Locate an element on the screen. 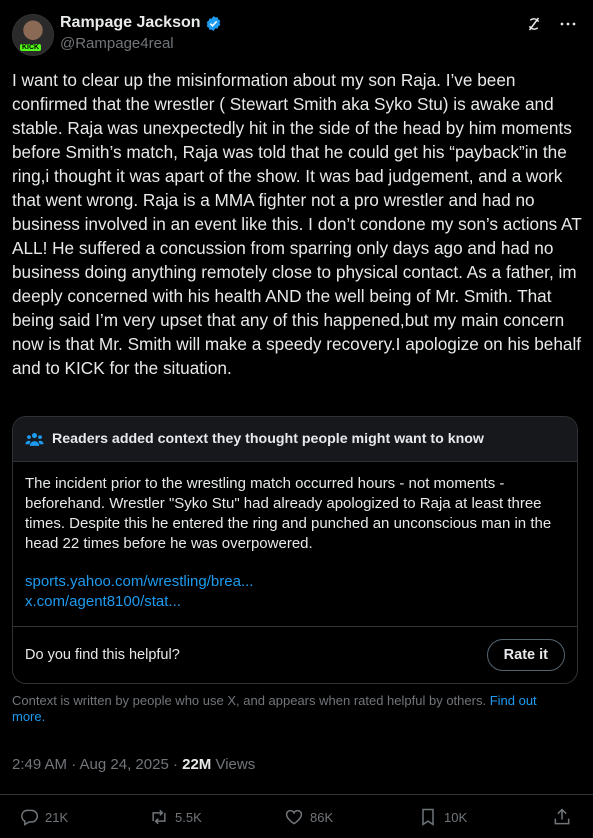  repost-button: 5.5K is located at coordinates (175, 817).